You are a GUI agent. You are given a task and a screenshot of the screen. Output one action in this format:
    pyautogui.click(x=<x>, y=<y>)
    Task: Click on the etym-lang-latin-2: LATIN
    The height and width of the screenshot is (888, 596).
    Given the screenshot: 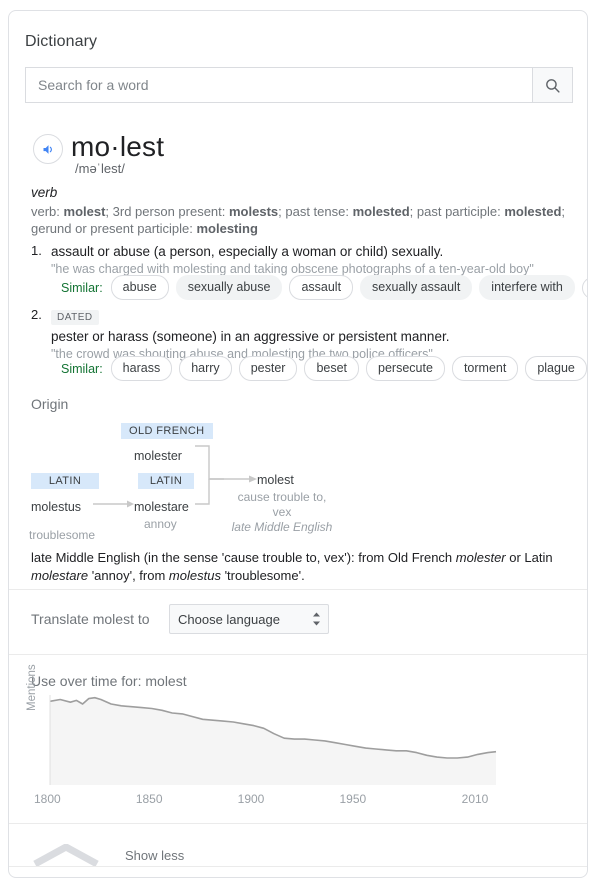 What is the action you would take?
    pyautogui.click(x=166, y=481)
    